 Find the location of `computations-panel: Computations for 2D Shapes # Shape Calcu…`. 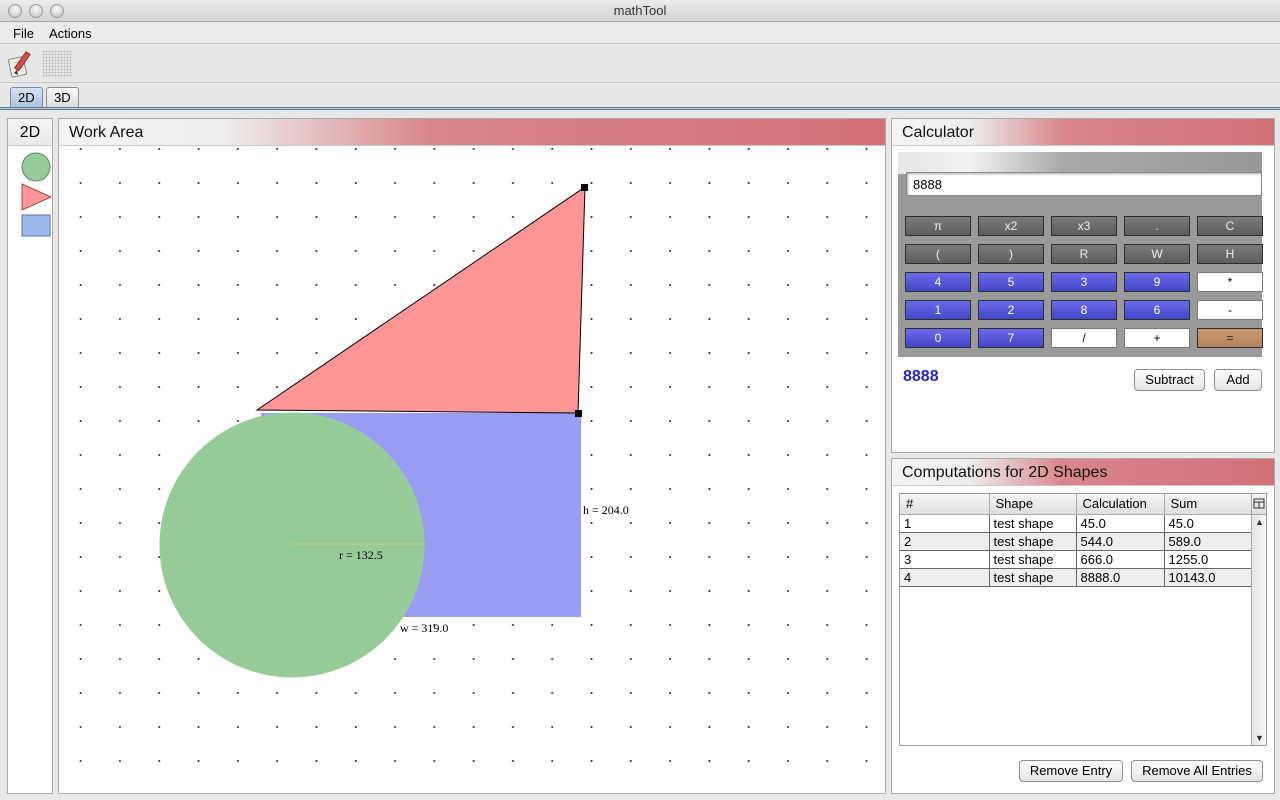

computations-panel: Computations for 2D Shapes # Shape Calcu… is located at coordinates (1083, 626).